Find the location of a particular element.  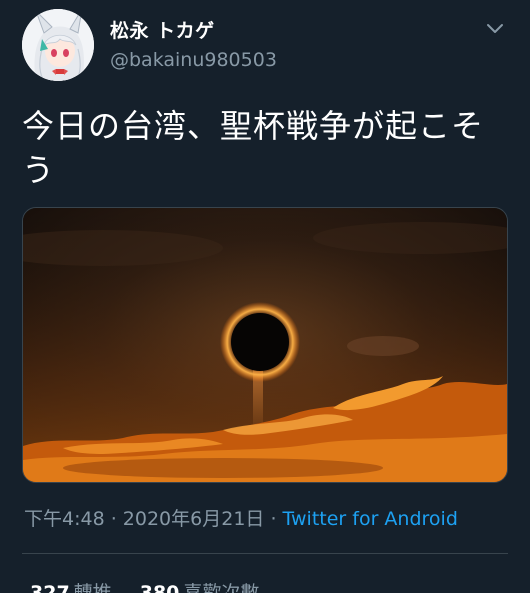

tweet-source-link: Twitter for Android is located at coordinates (370, 519).